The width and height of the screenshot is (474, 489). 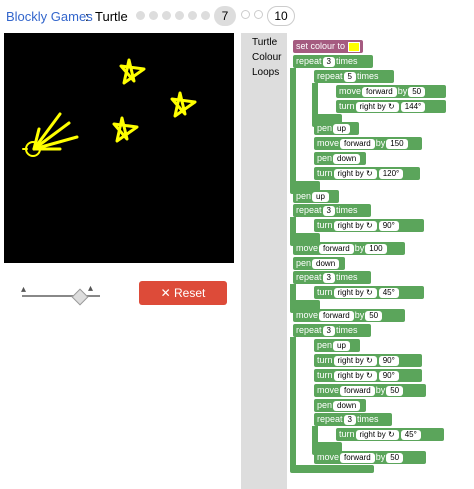 What do you see at coordinates (165, 293) in the screenshot?
I see `close-icon: ✕` at bounding box center [165, 293].